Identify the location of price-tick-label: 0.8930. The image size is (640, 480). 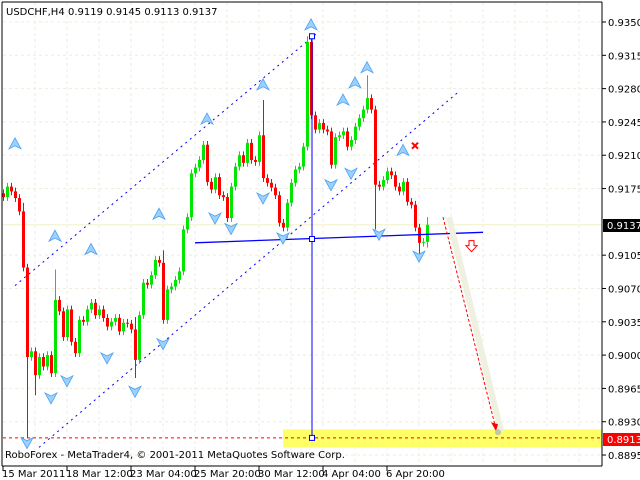
(624, 423).